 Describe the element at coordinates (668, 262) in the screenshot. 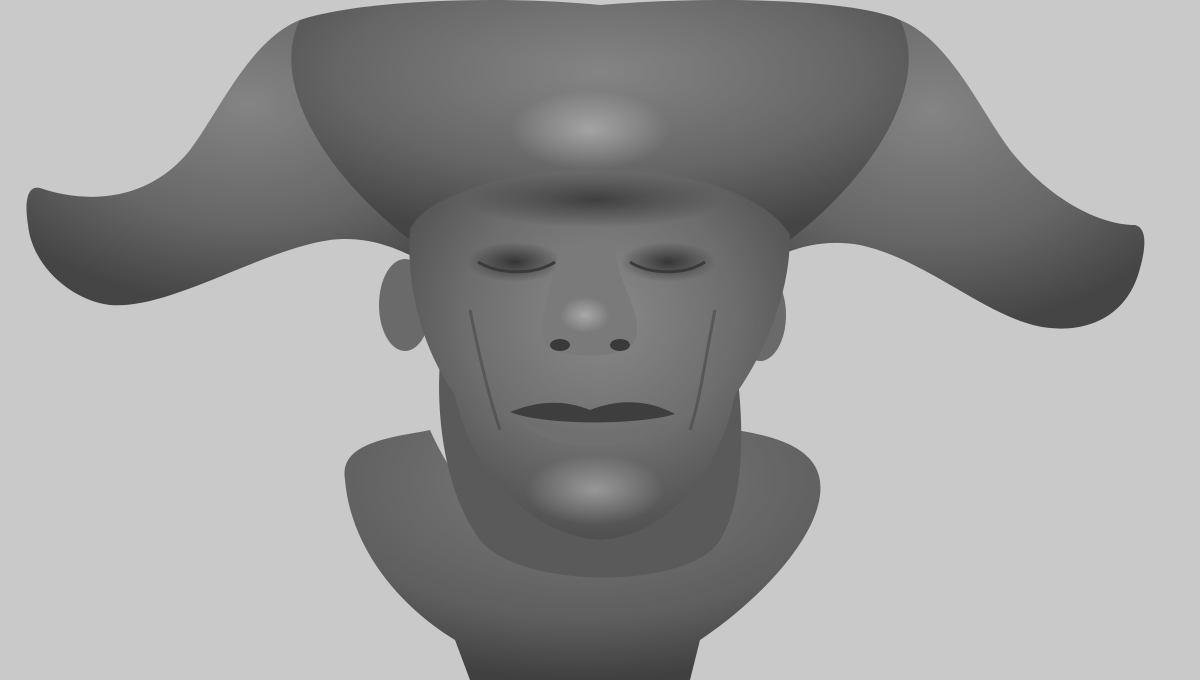

I see `right-eye` at that location.